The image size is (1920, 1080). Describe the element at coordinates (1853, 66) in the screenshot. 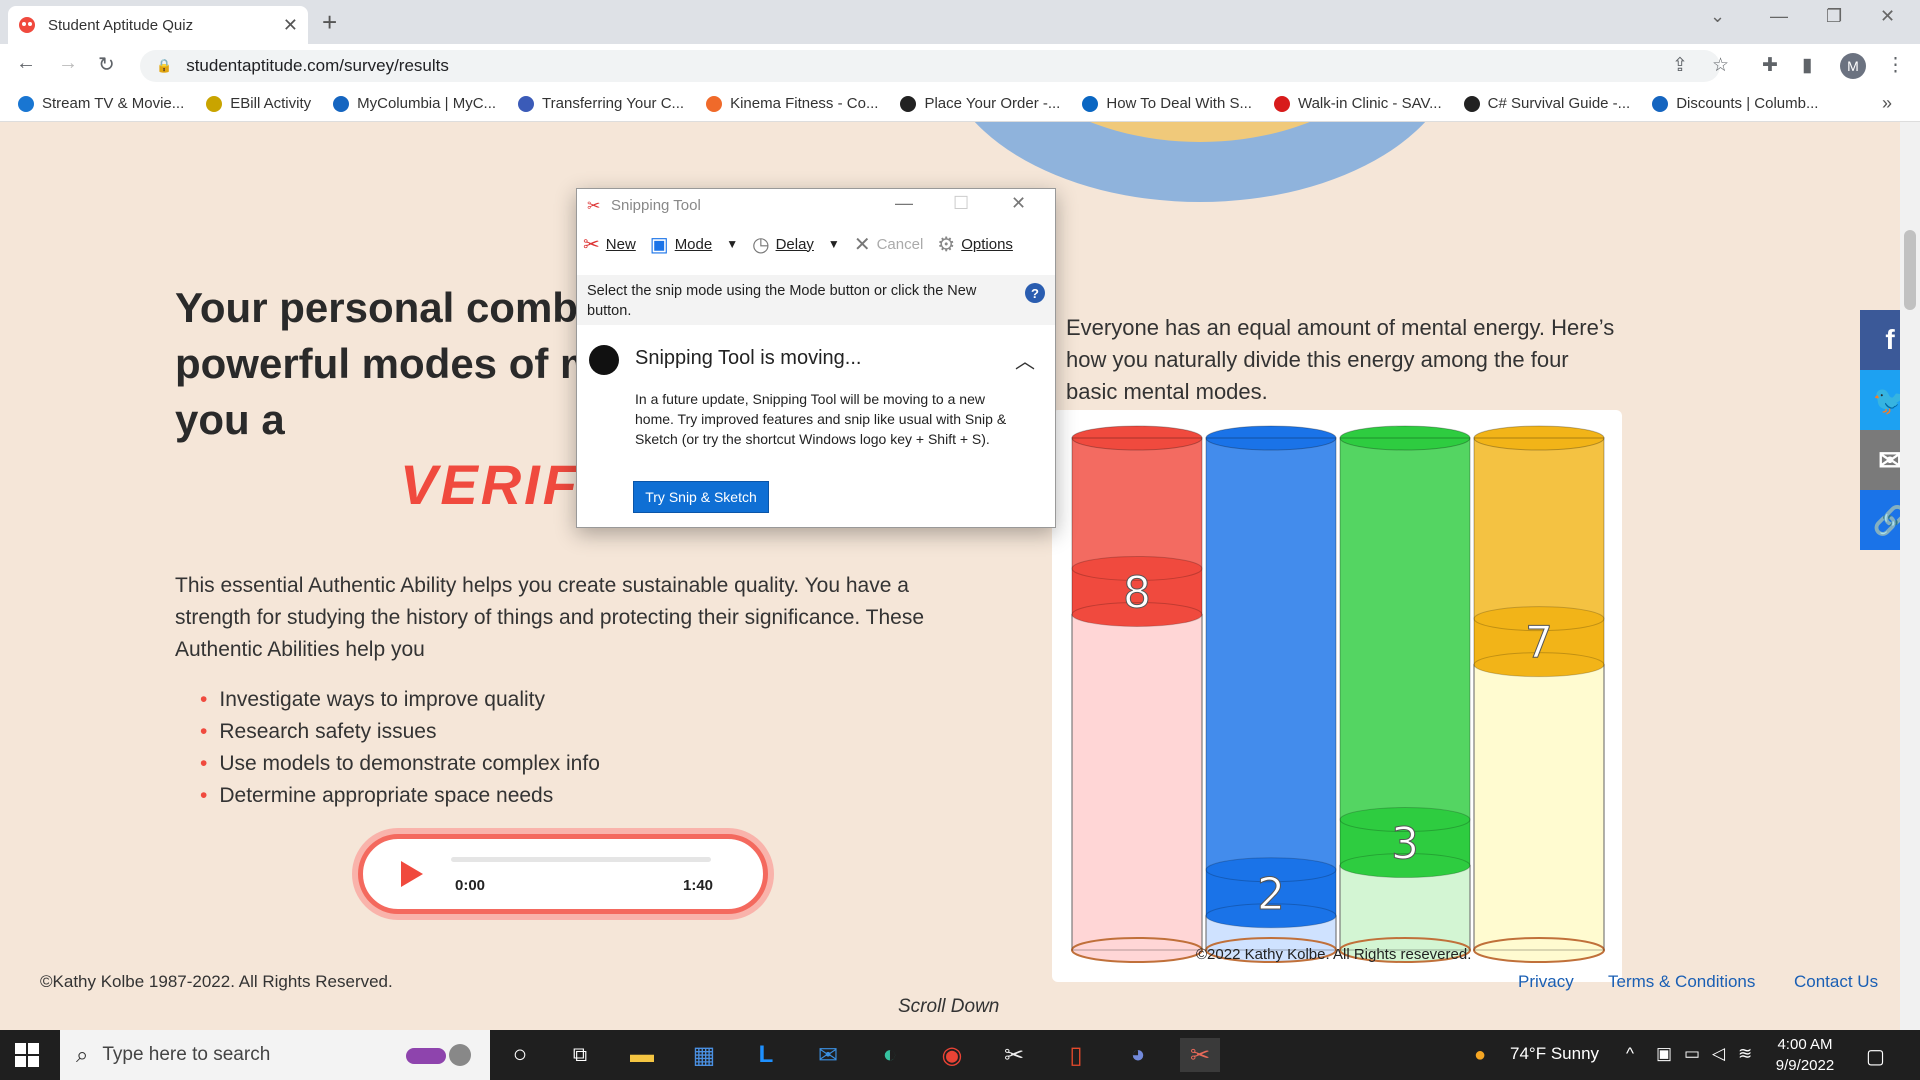

I see `profile-avatar: M` at that location.